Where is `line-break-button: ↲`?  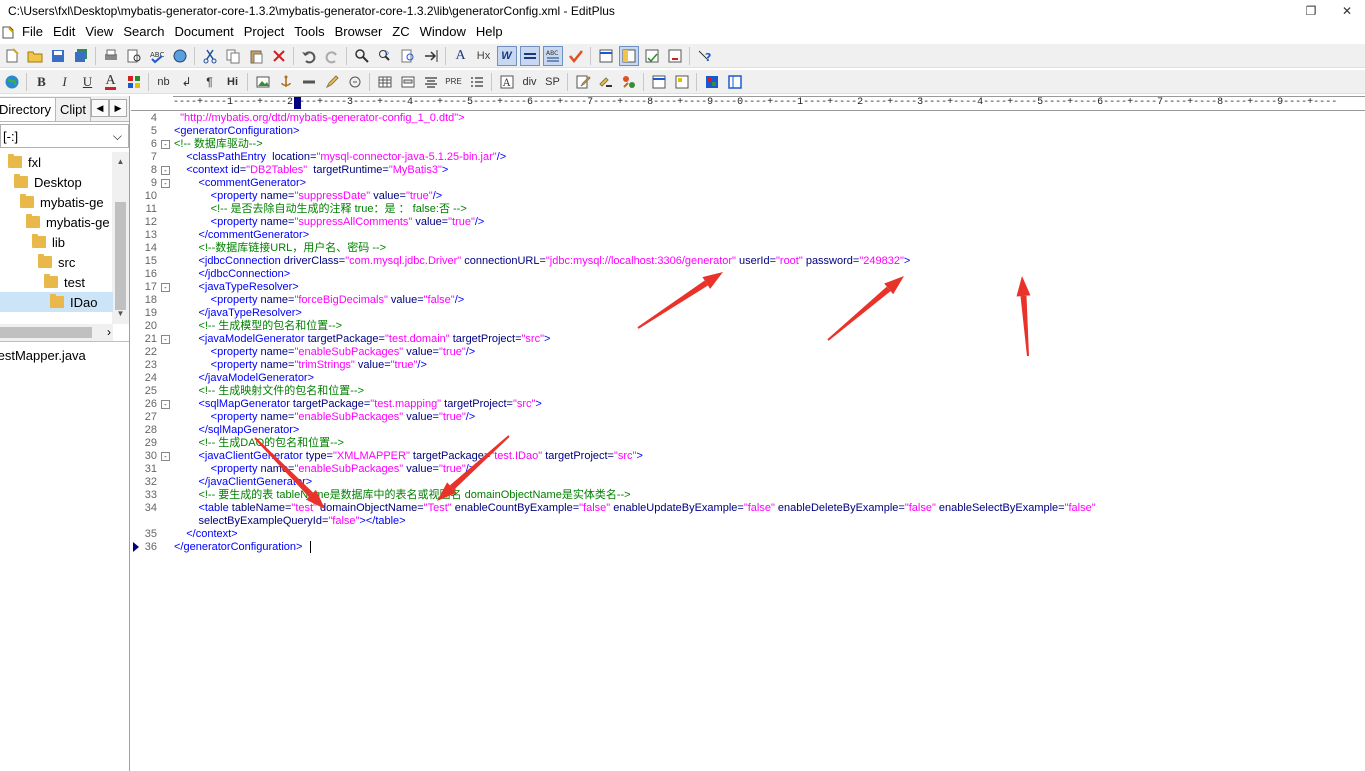
line-break-button: ↲ is located at coordinates (187, 82).